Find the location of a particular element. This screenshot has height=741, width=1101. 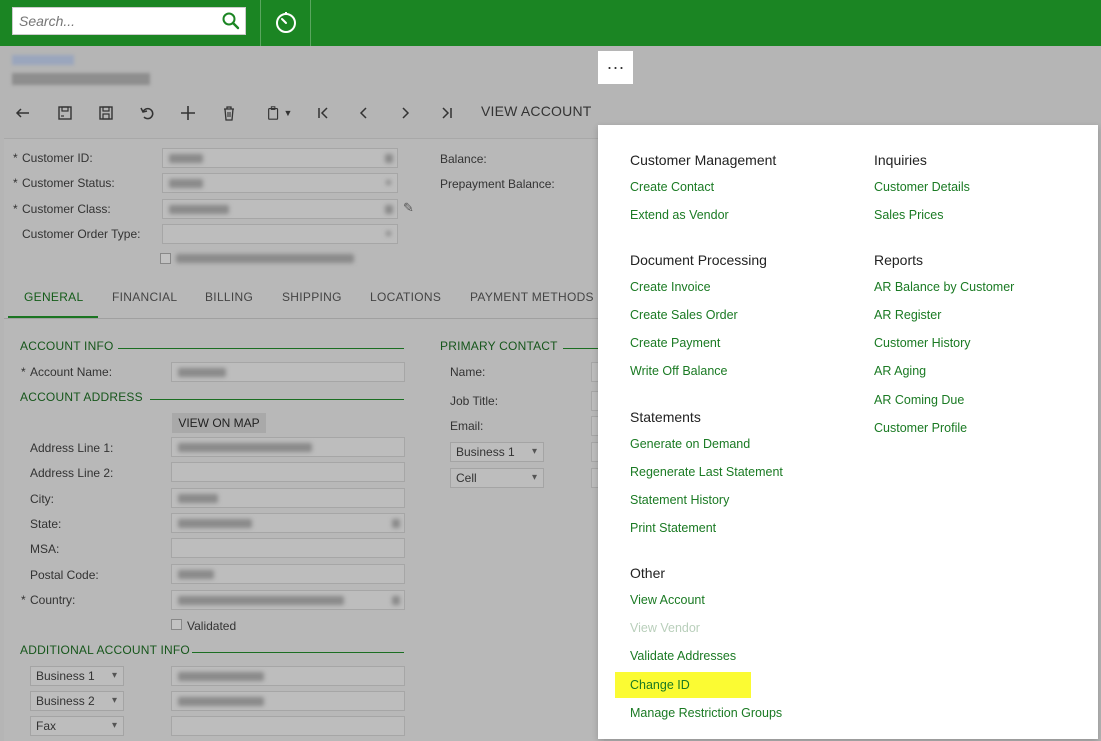

additional-account-info-header: ADDITIONAL ACCOUNT INFO is located at coordinates (105, 650).